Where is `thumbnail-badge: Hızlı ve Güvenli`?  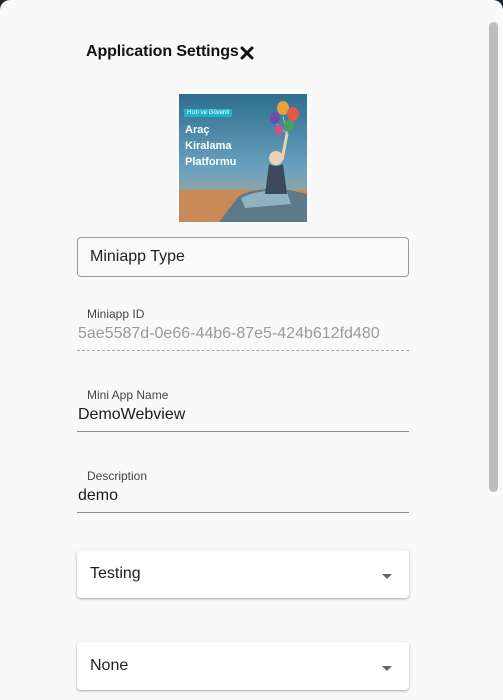 thumbnail-badge: Hızlı ve Güvenli is located at coordinates (208, 113).